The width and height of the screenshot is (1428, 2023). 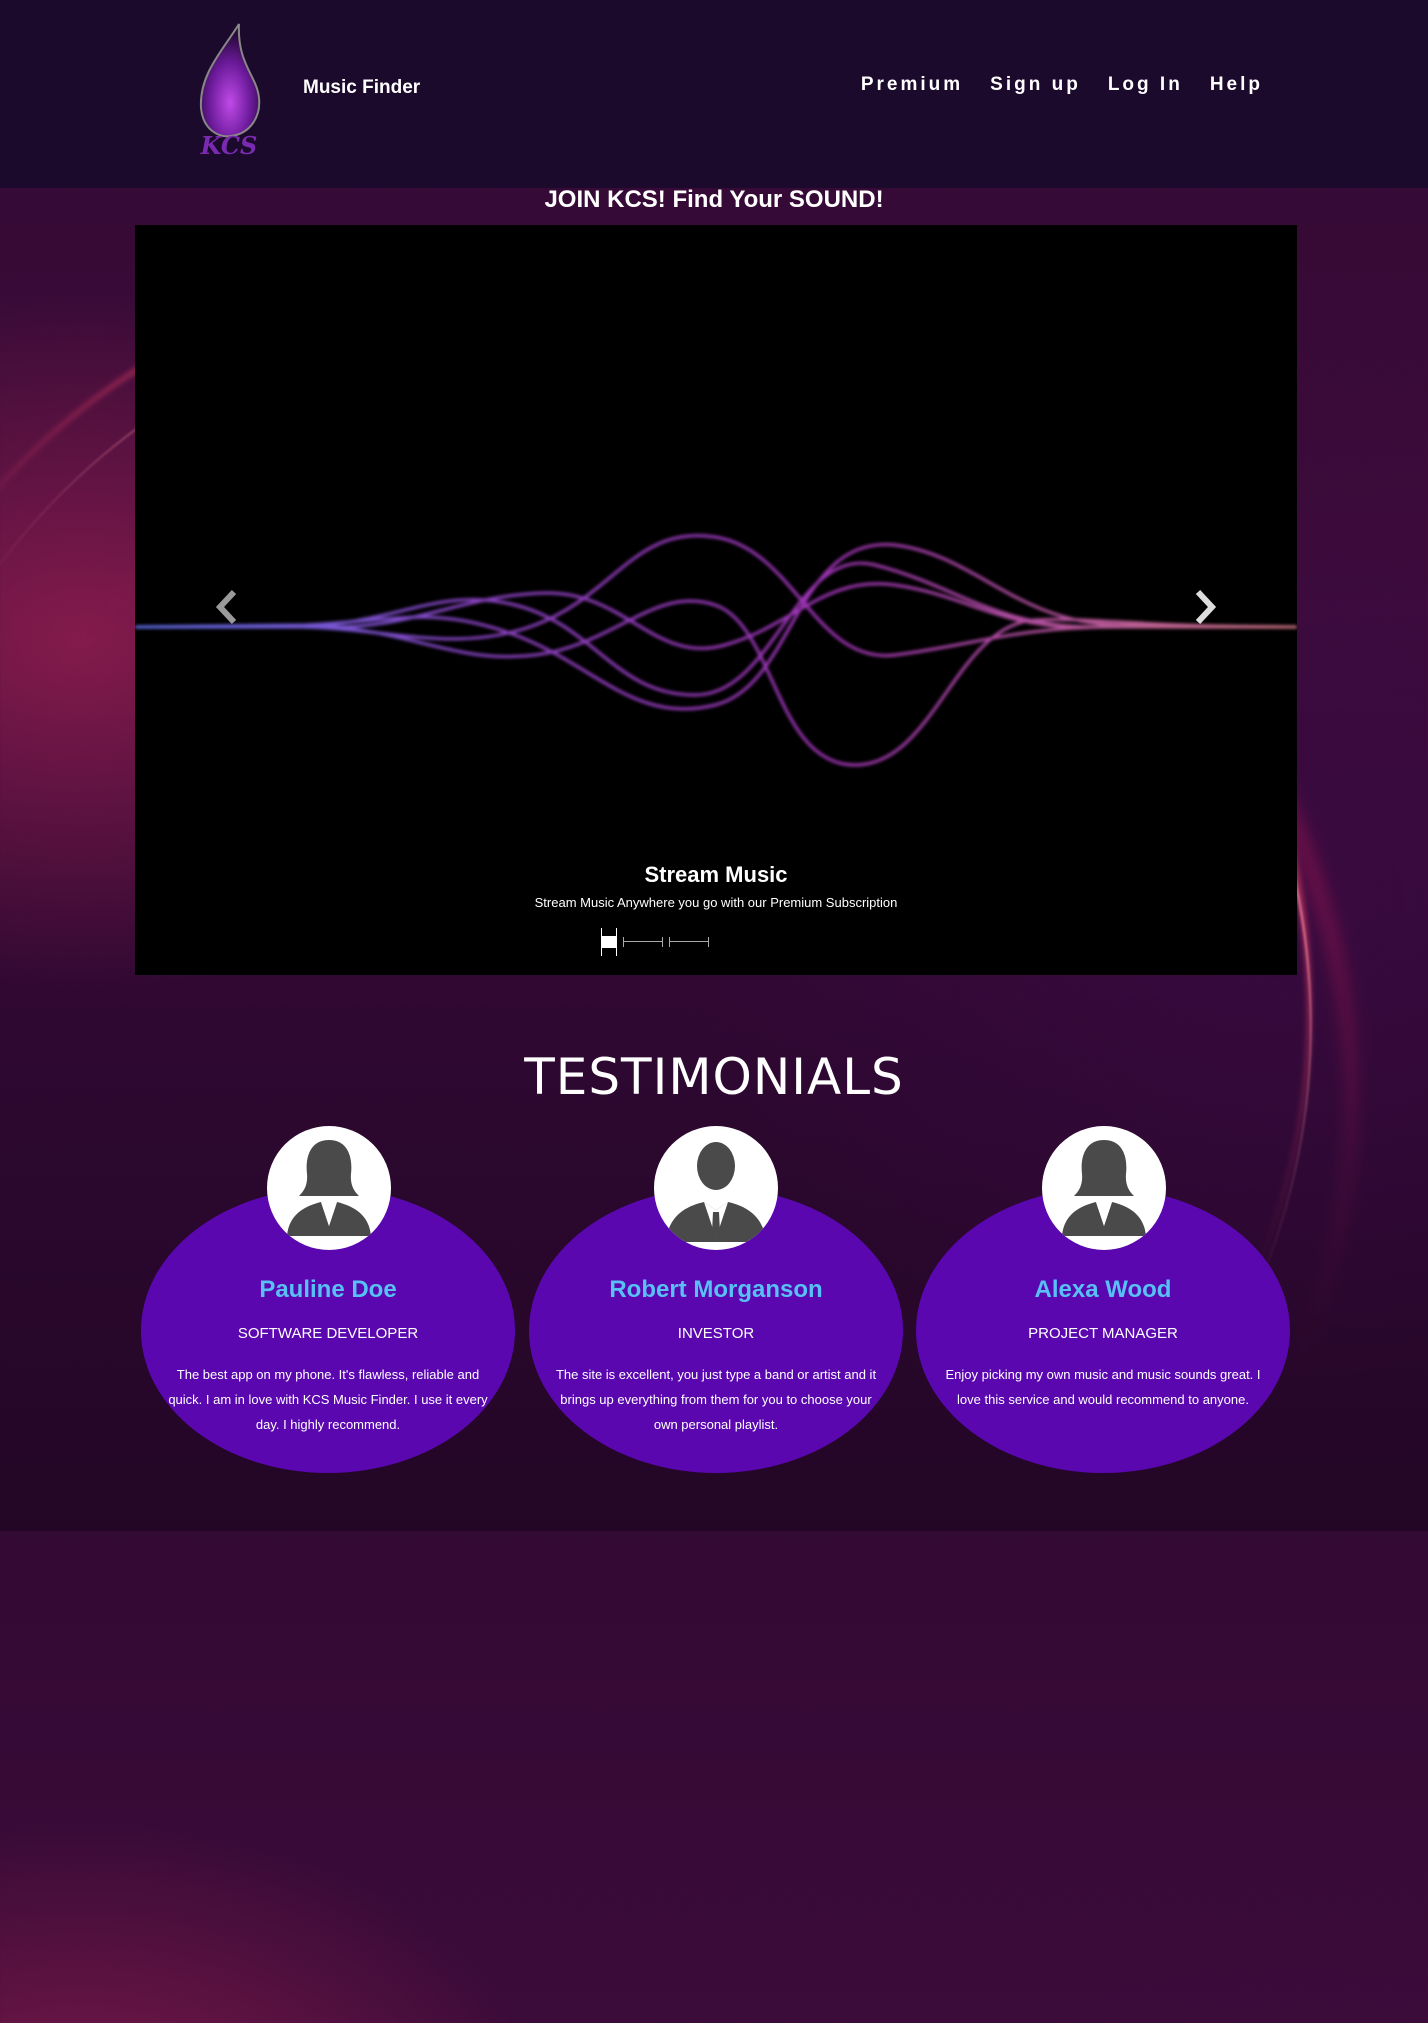 I want to click on nav-sign-up: Sign up, so click(x=1035, y=85).